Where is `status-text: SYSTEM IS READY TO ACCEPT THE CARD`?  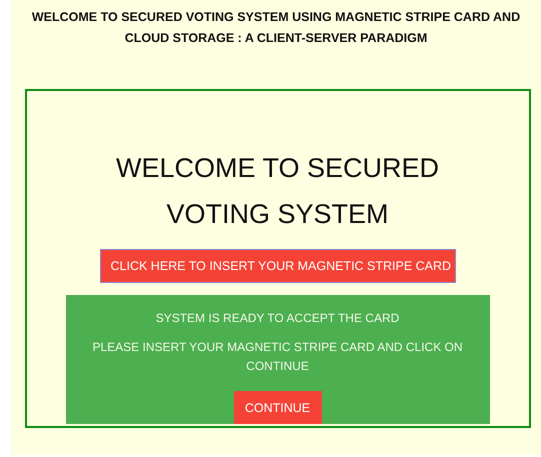 status-text: SYSTEM IS READY TO ACCEPT THE CARD is located at coordinates (277, 318).